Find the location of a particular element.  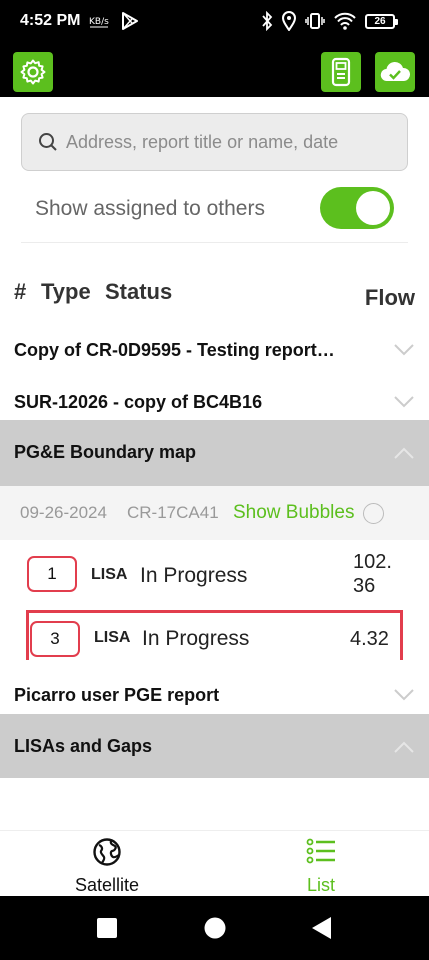

system-navigation-bar is located at coordinates (214, 928).